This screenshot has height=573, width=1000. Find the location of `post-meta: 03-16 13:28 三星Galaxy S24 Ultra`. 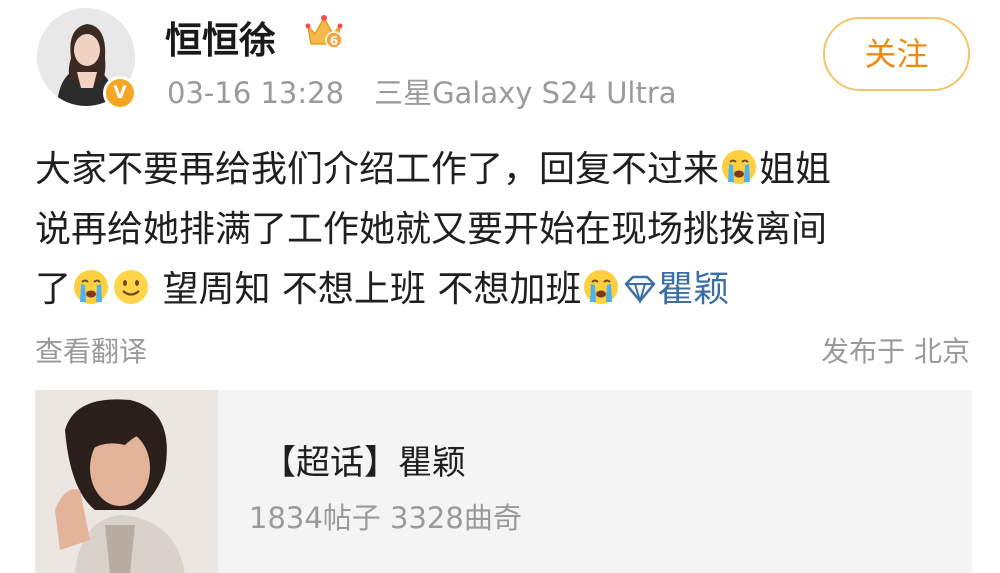

post-meta: 03-16 13:28 三星Galaxy S24 Ultra is located at coordinates (422, 91).